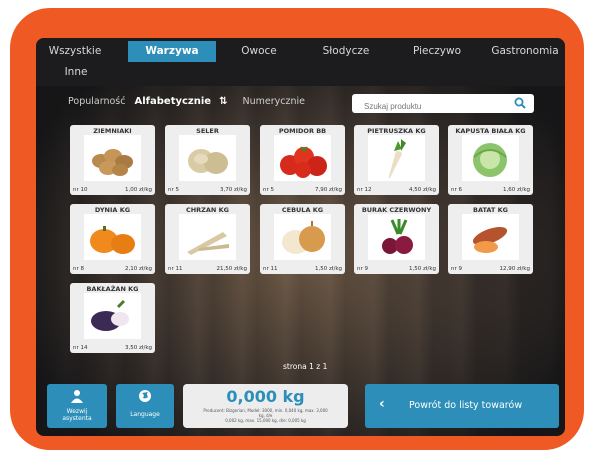 The height and width of the screenshot is (457, 596). I want to click on product-price: 1,60 zł/kg, so click(516, 190).